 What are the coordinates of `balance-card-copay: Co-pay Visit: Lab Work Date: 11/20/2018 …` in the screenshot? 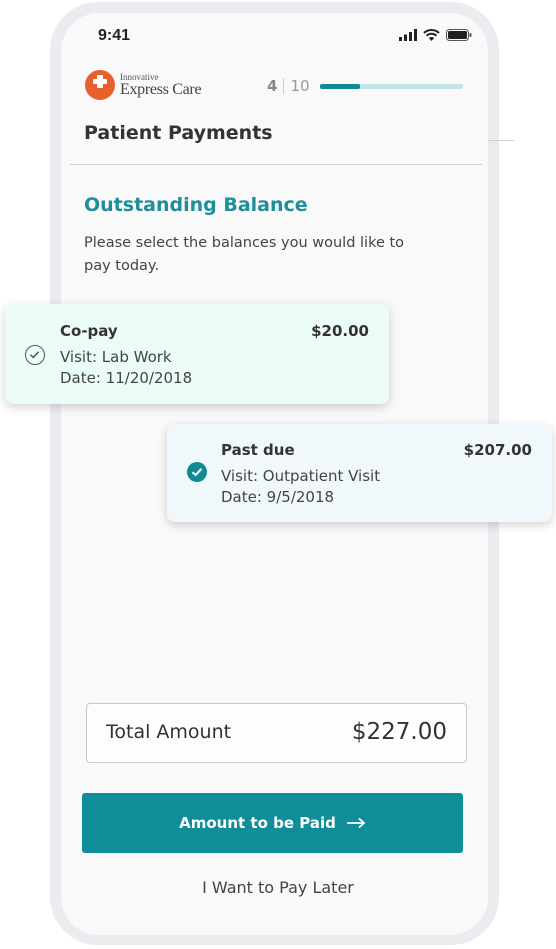 It's located at (197, 354).